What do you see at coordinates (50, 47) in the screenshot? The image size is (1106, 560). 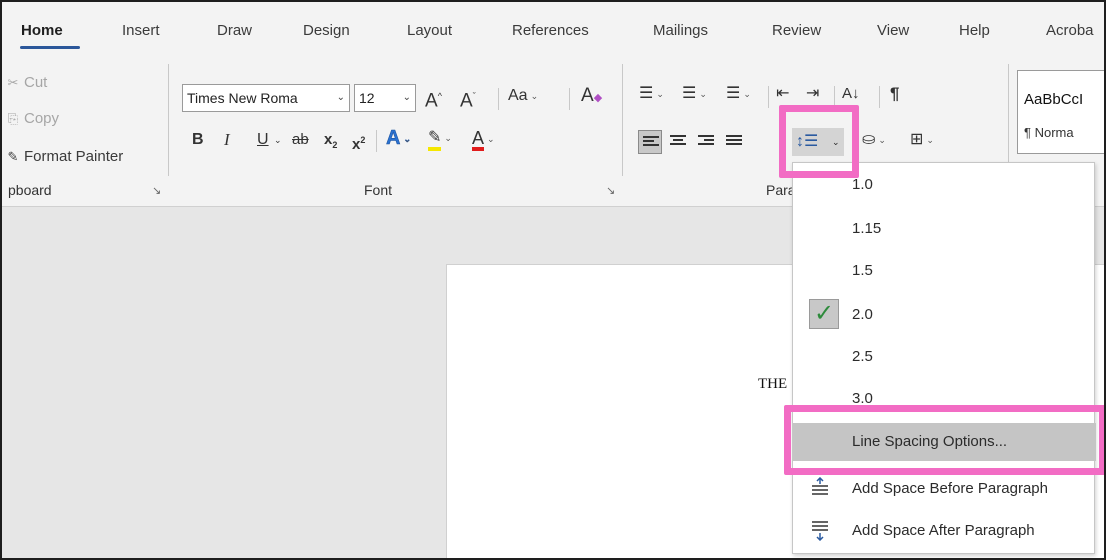 I see `active-tab-indicator` at bounding box center [50, 47].